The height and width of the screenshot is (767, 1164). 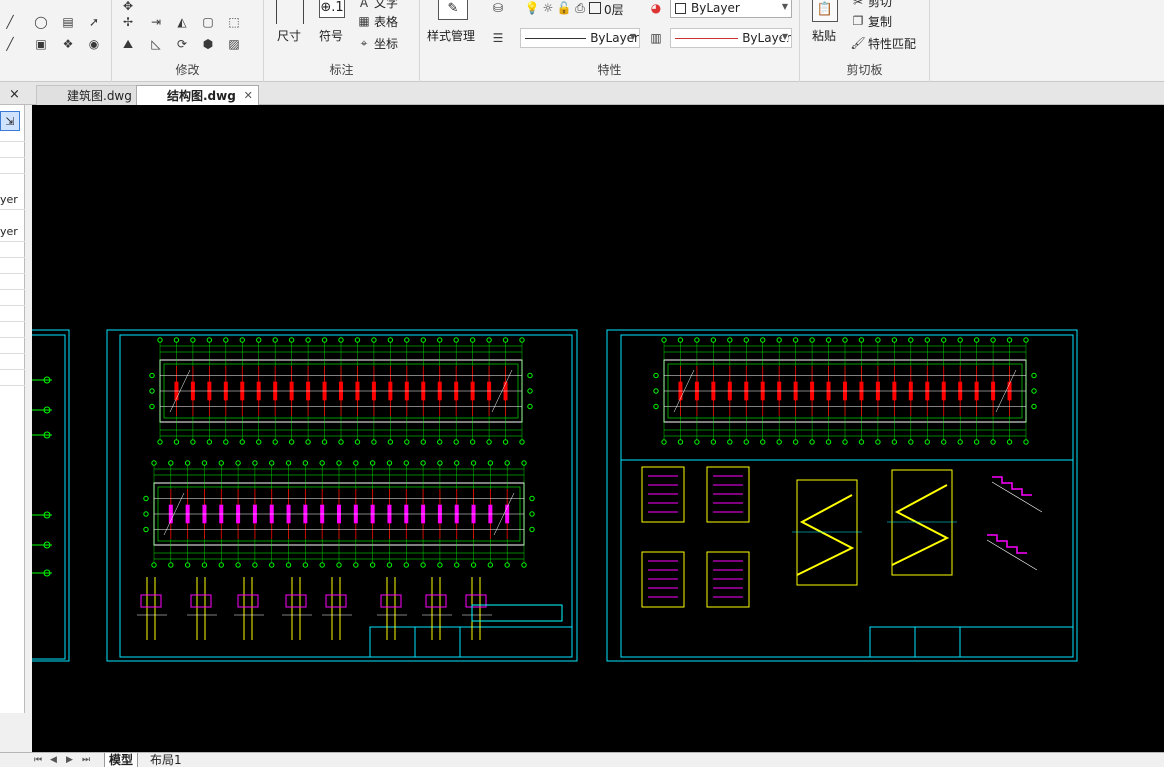 What do you see at coordinates (824, 35) in the screenshot?
I see `paste-button: 粘贴` at bounding box center [824, 35].